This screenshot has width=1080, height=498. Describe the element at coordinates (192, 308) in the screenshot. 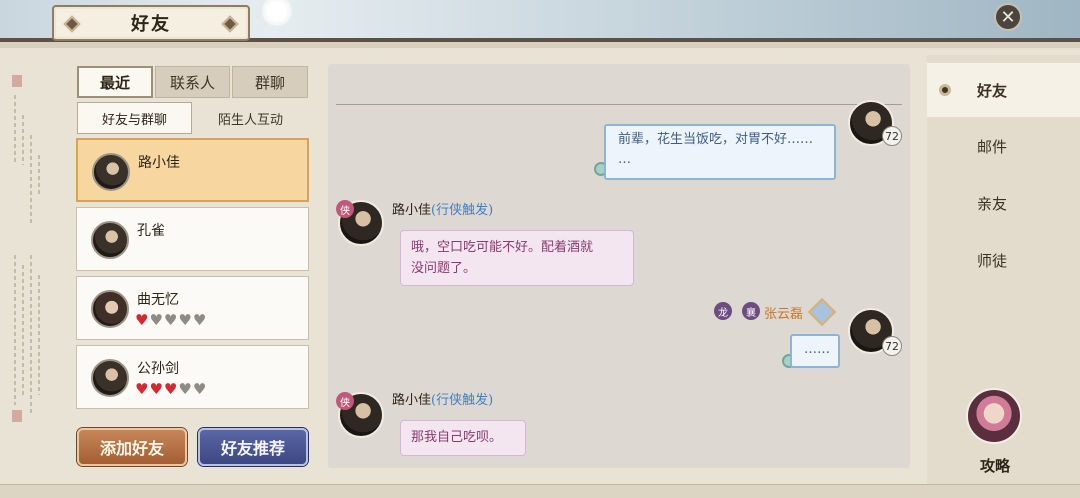

I see `friend-row-qu-wuyi: 曲无忆 ♥ ♥ ♥ ♥ ♥` at that location.